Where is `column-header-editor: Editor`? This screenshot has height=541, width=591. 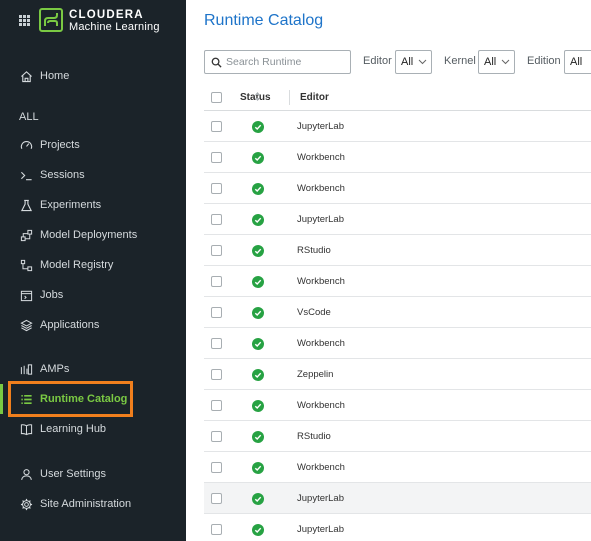 column-header-editor: Editor is located at coordinates (314, 97).